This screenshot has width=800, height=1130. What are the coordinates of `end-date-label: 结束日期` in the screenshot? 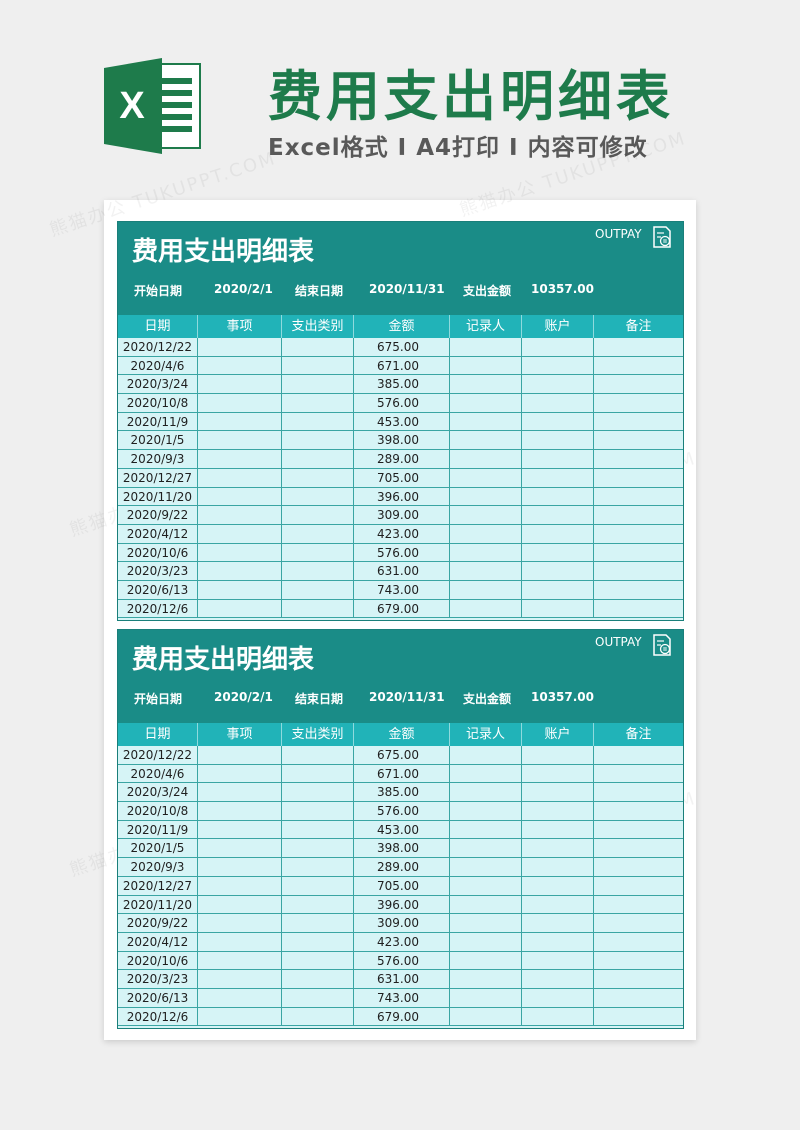 It's located at (319, 699).